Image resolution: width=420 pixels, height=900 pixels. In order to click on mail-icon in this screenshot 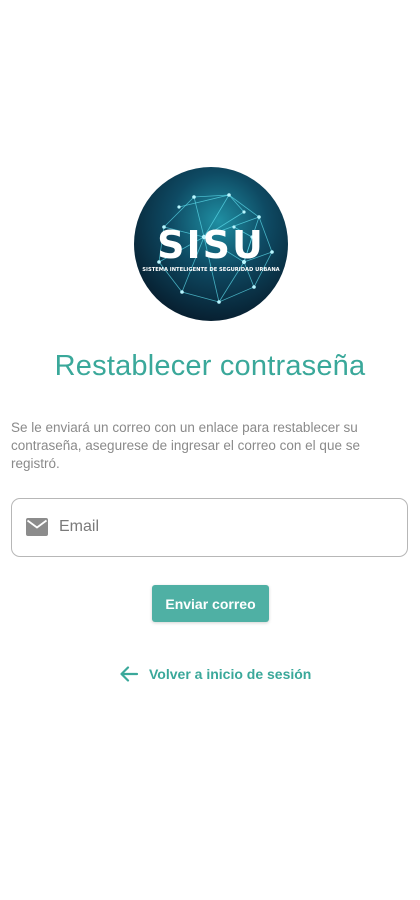, I will do `click(37, 527)`.